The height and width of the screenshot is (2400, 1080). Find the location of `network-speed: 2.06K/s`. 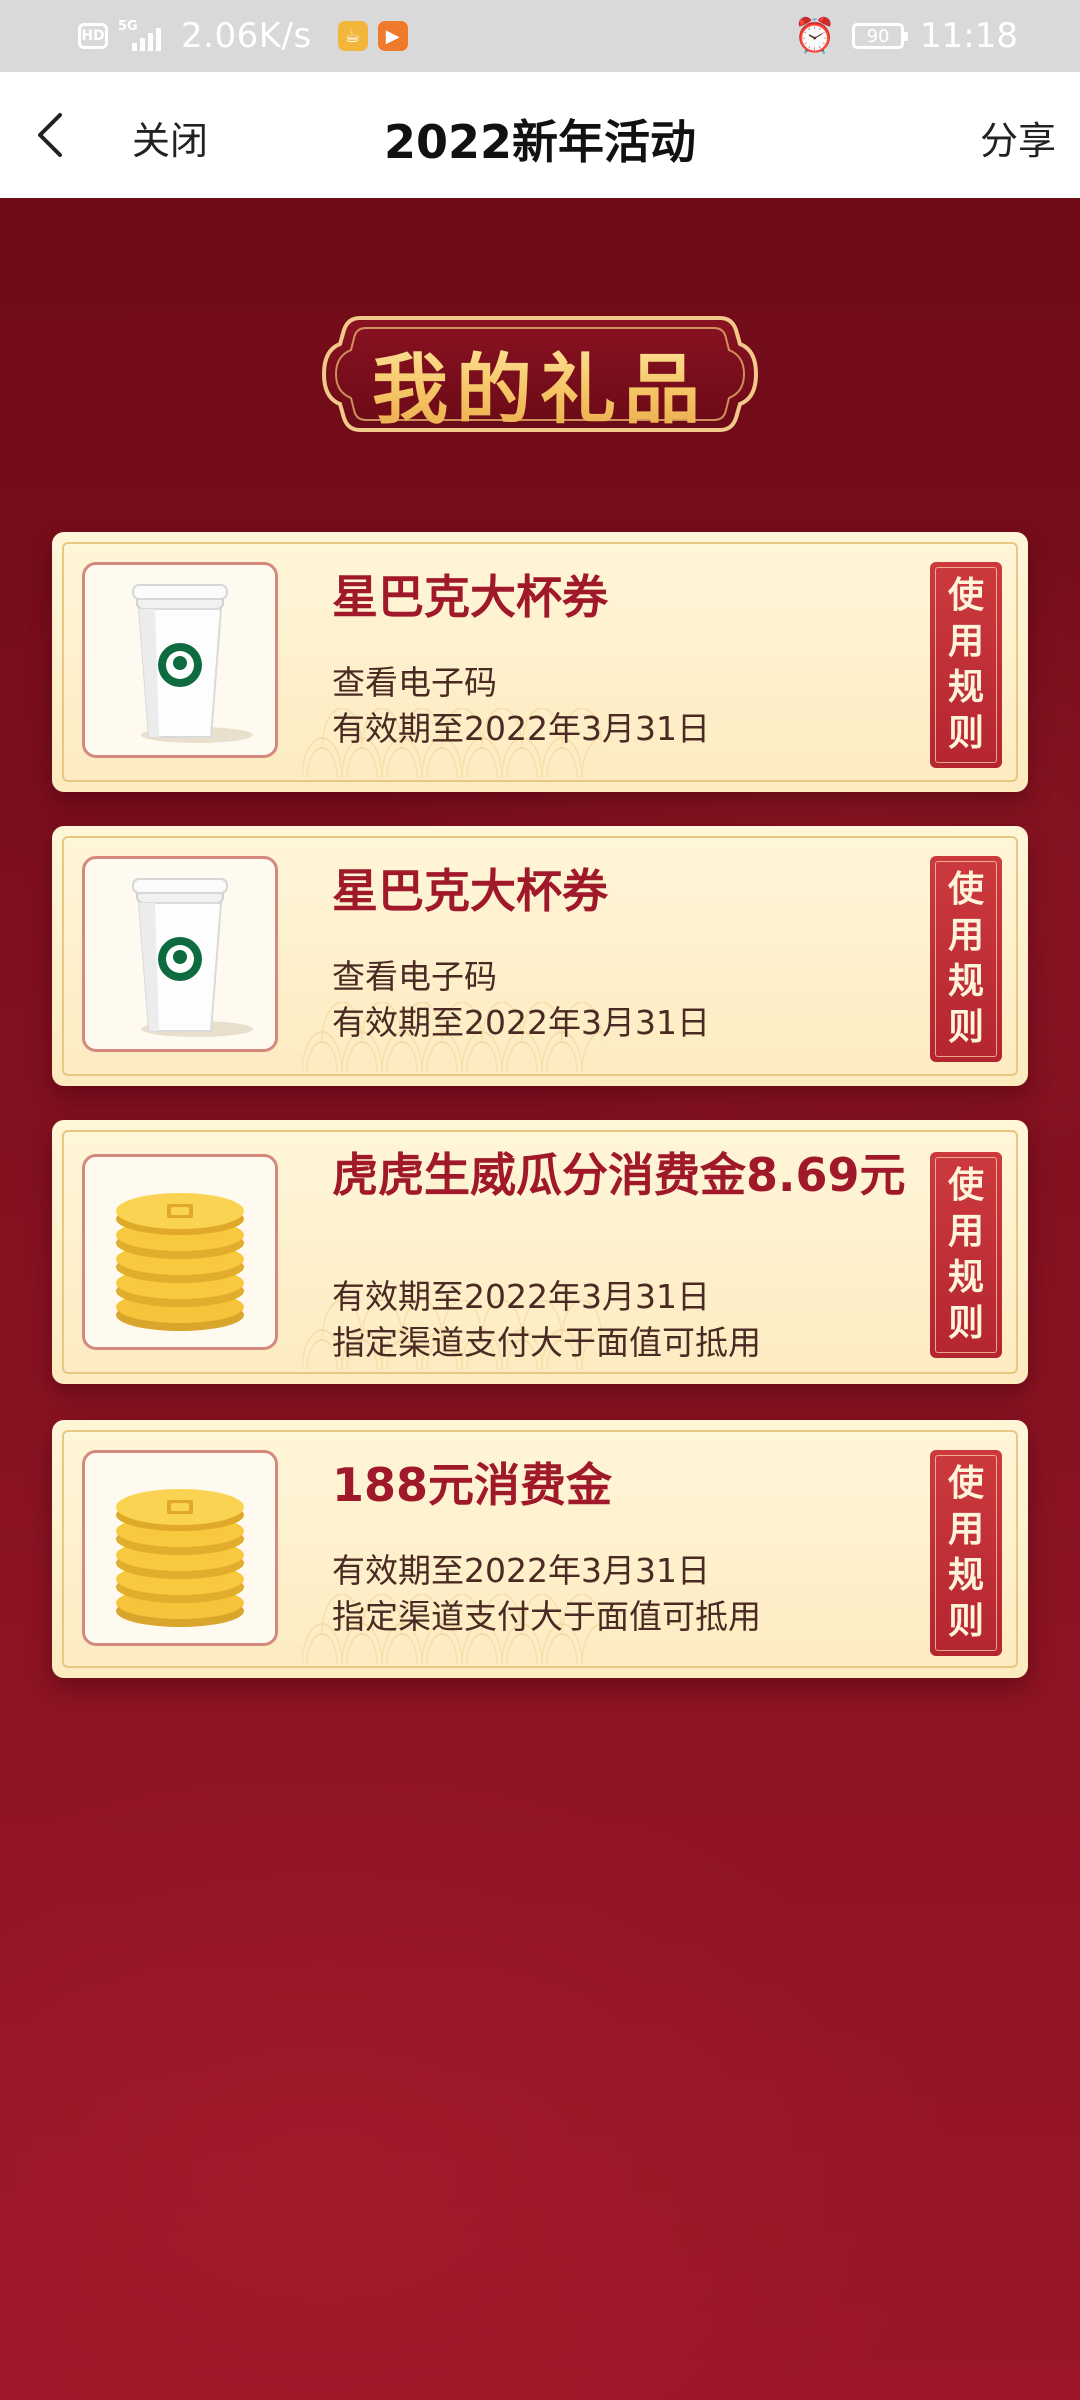

network-speed: 2.06K/s is located at coordinates (246, 36).